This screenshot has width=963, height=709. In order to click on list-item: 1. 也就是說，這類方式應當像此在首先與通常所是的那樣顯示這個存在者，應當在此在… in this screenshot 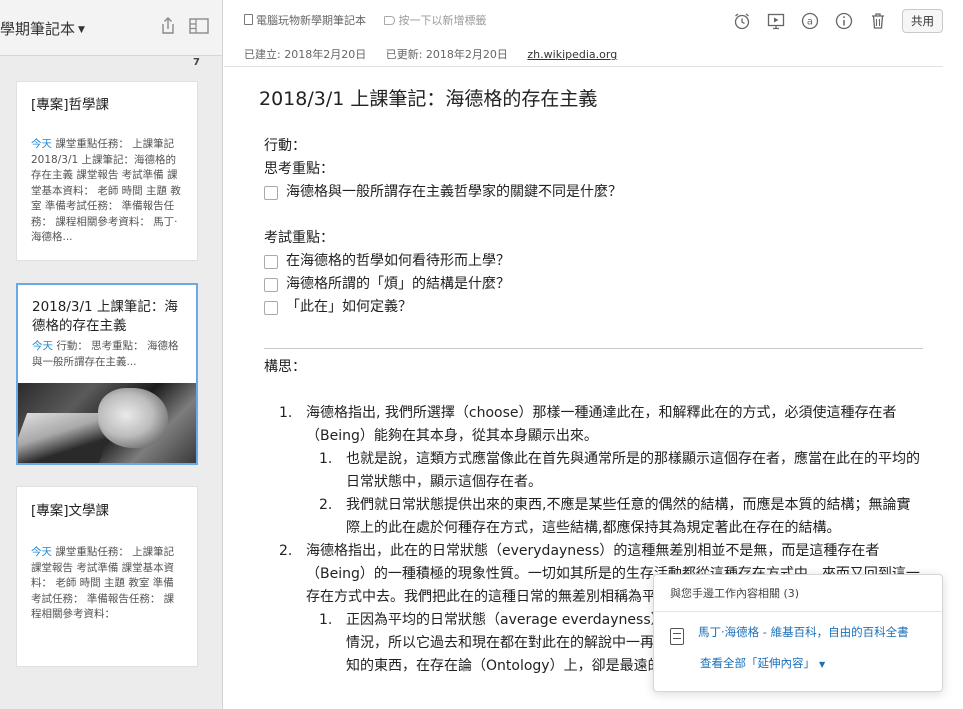, I will do `click(621, 471)`.